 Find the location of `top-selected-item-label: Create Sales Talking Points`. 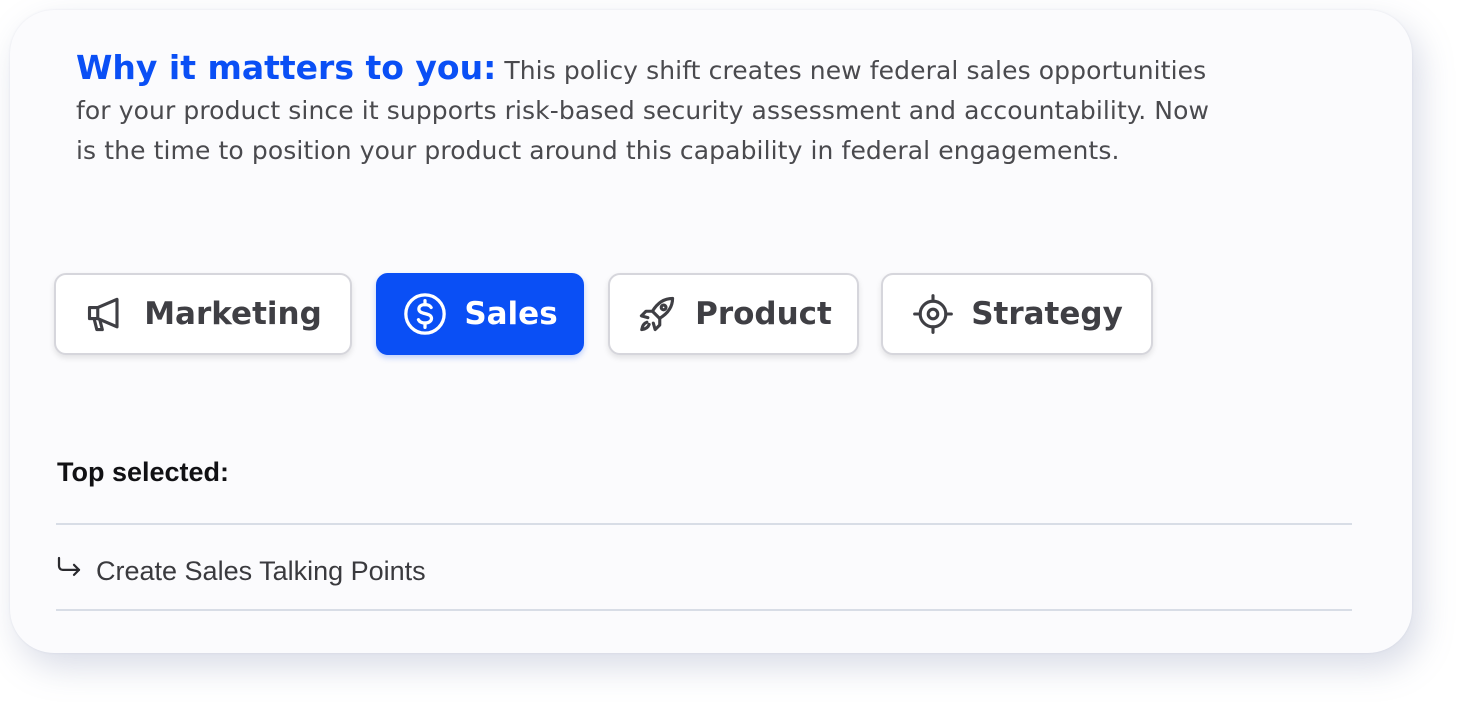

top-selected-item-label: Create Sales Talking Points is located at coordinates (261, 570).